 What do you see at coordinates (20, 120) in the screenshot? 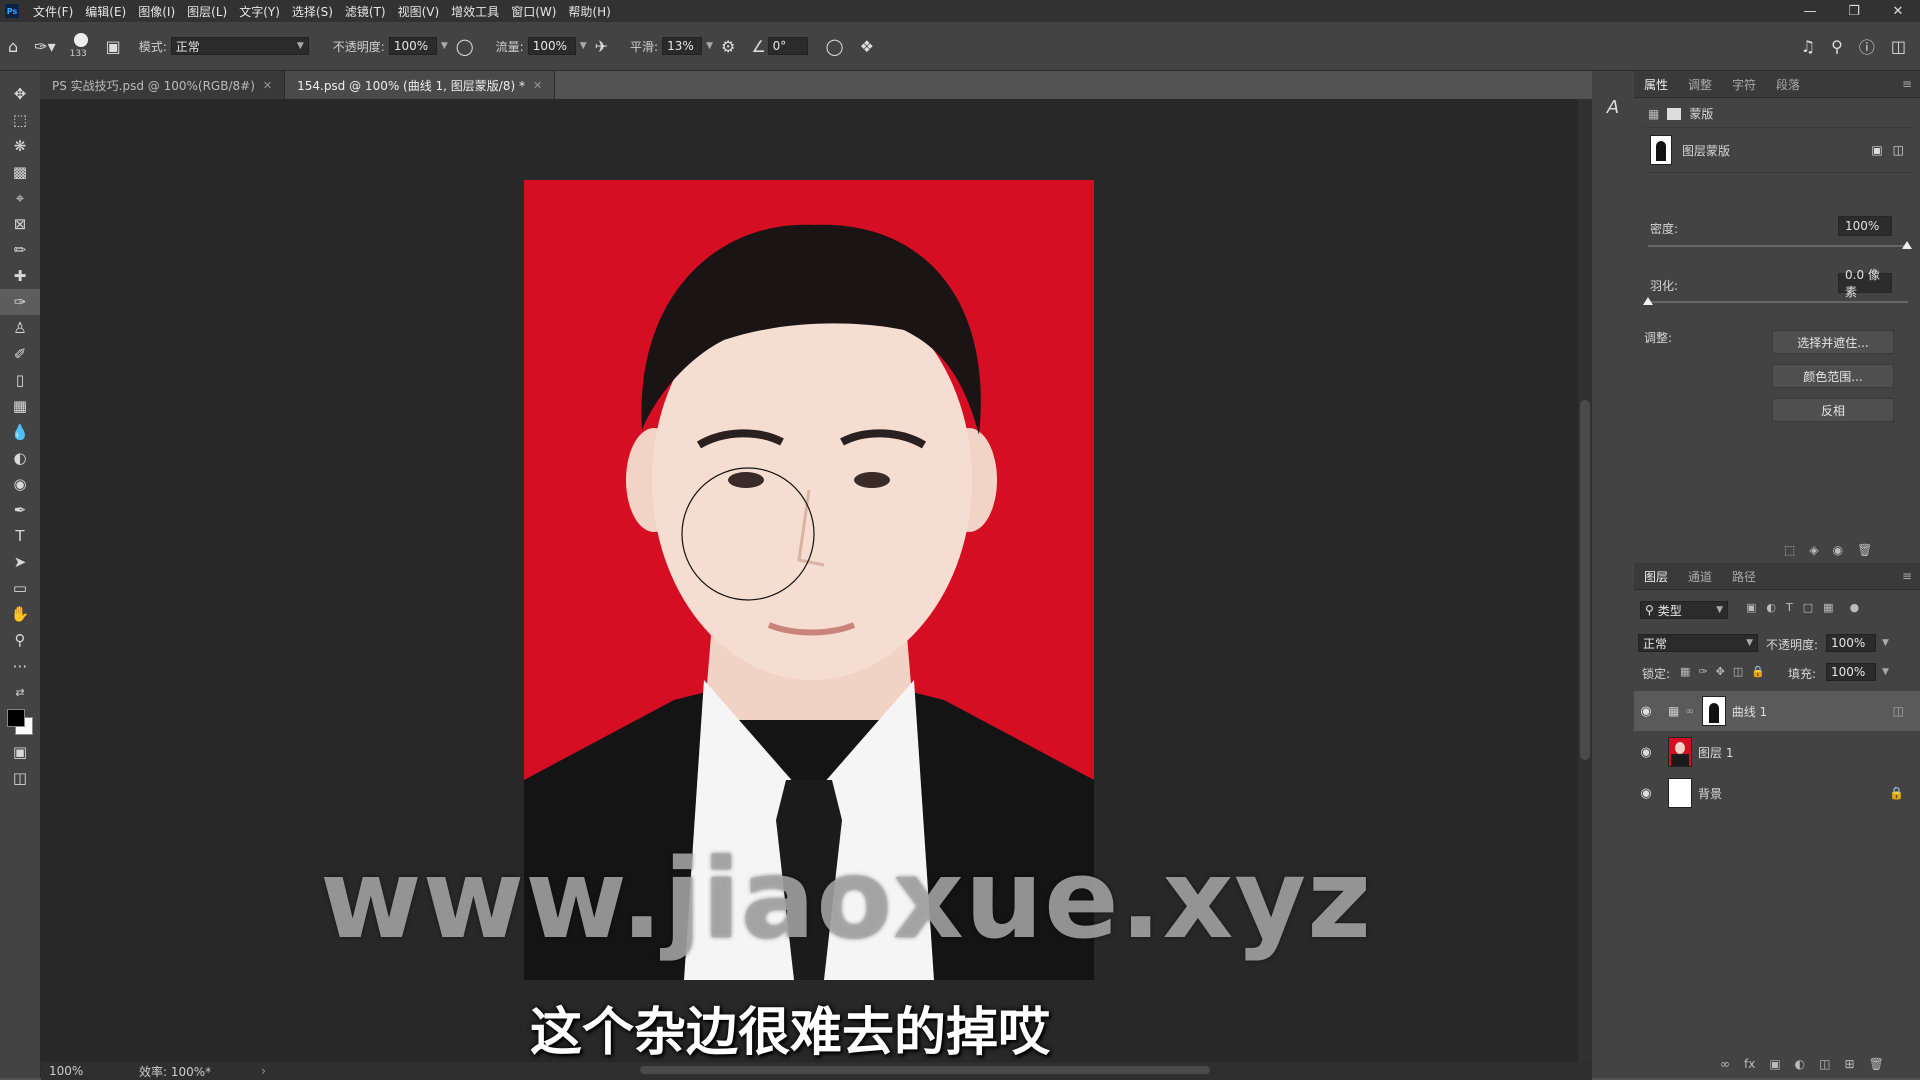
I see `marquee-tool-icon: ⬚` at bounding box center [20, 120].